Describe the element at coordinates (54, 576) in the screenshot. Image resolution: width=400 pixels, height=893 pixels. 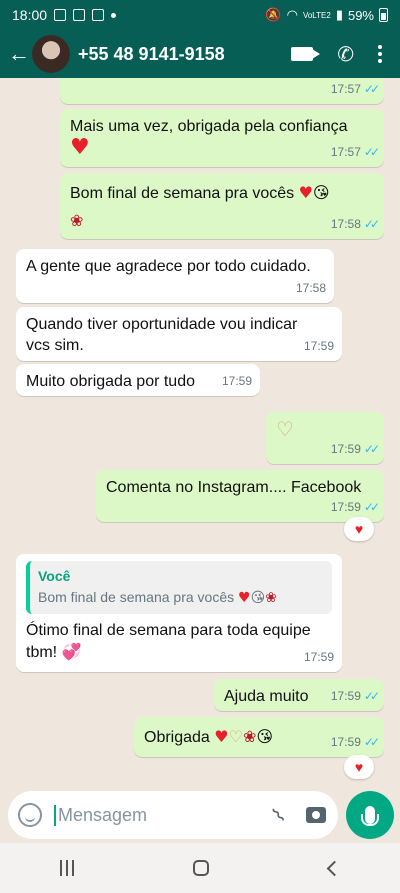
I see `quote-author: Você` at that location.